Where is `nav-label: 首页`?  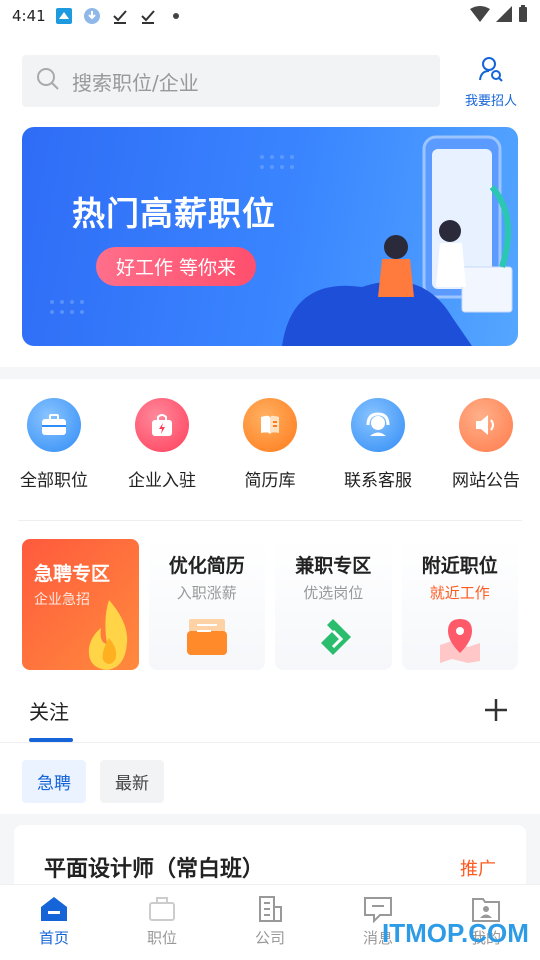 nav-label: 首页 is located at coordinates (53, 938).